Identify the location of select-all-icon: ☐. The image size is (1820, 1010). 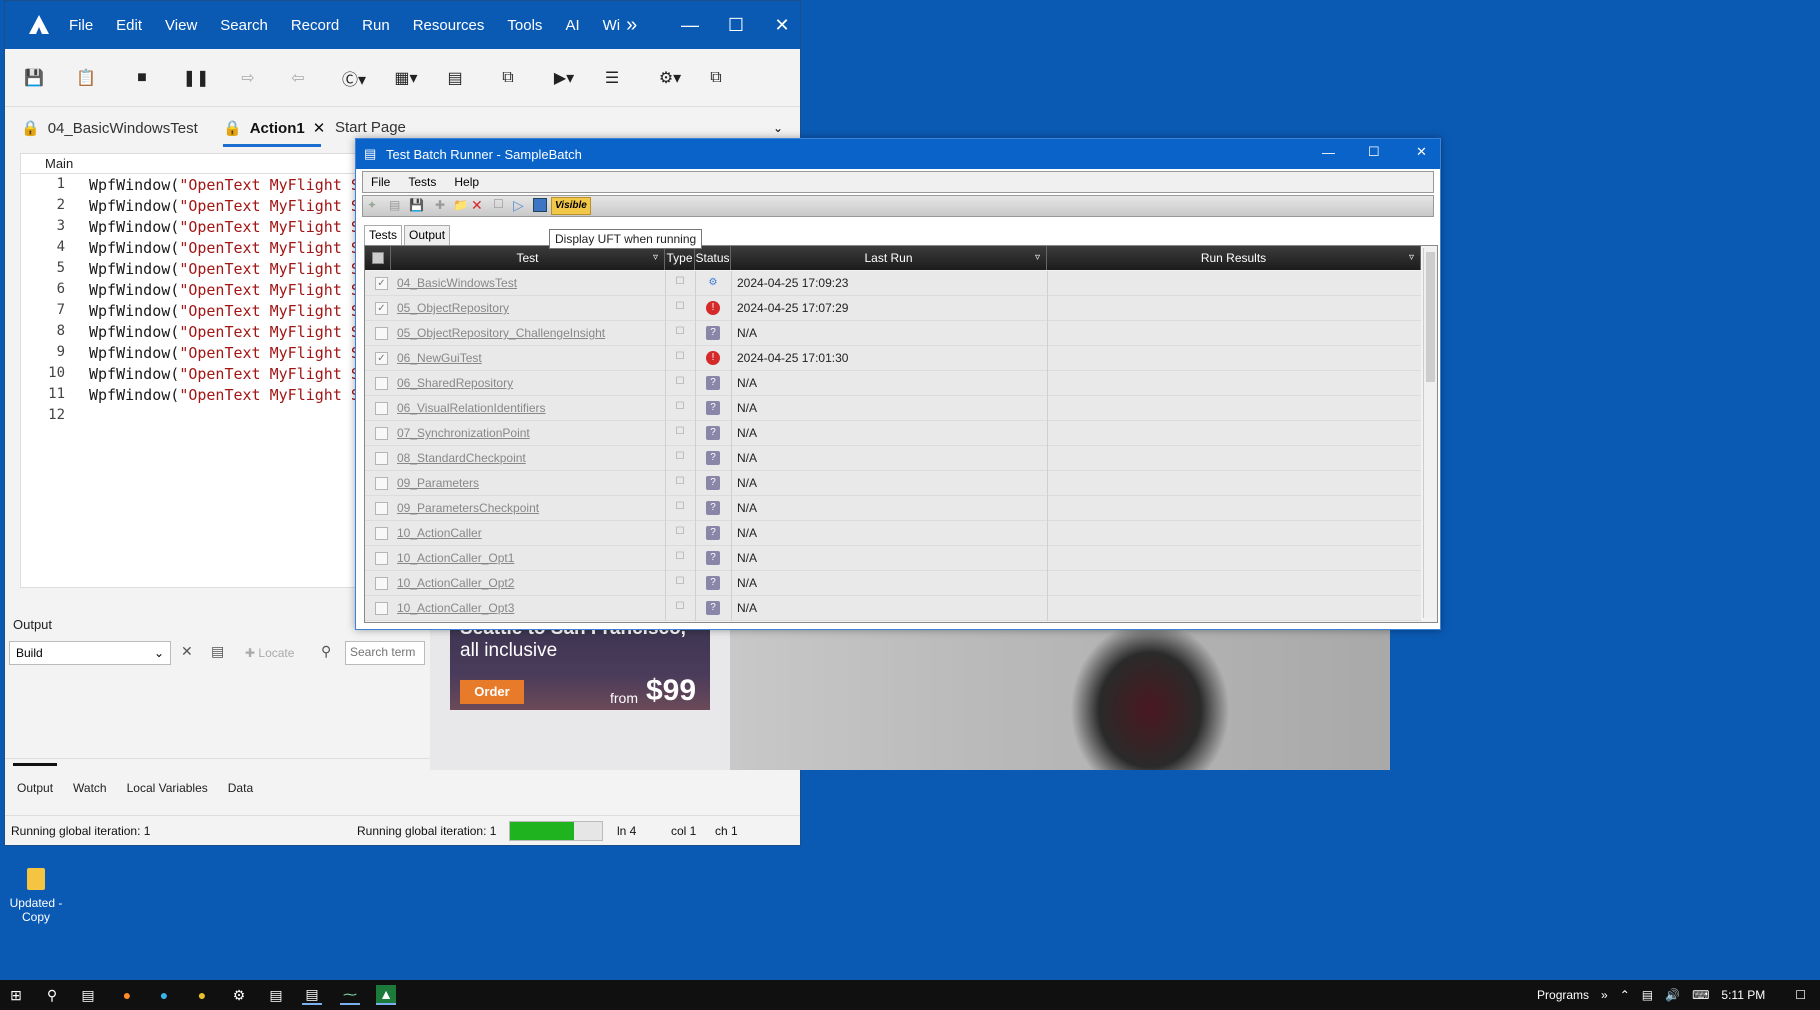
(498, 204).